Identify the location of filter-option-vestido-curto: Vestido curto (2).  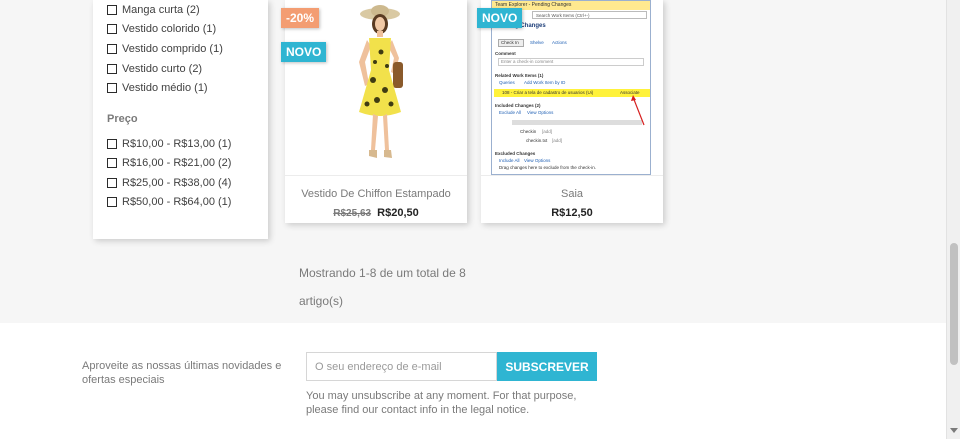
(154, 69).